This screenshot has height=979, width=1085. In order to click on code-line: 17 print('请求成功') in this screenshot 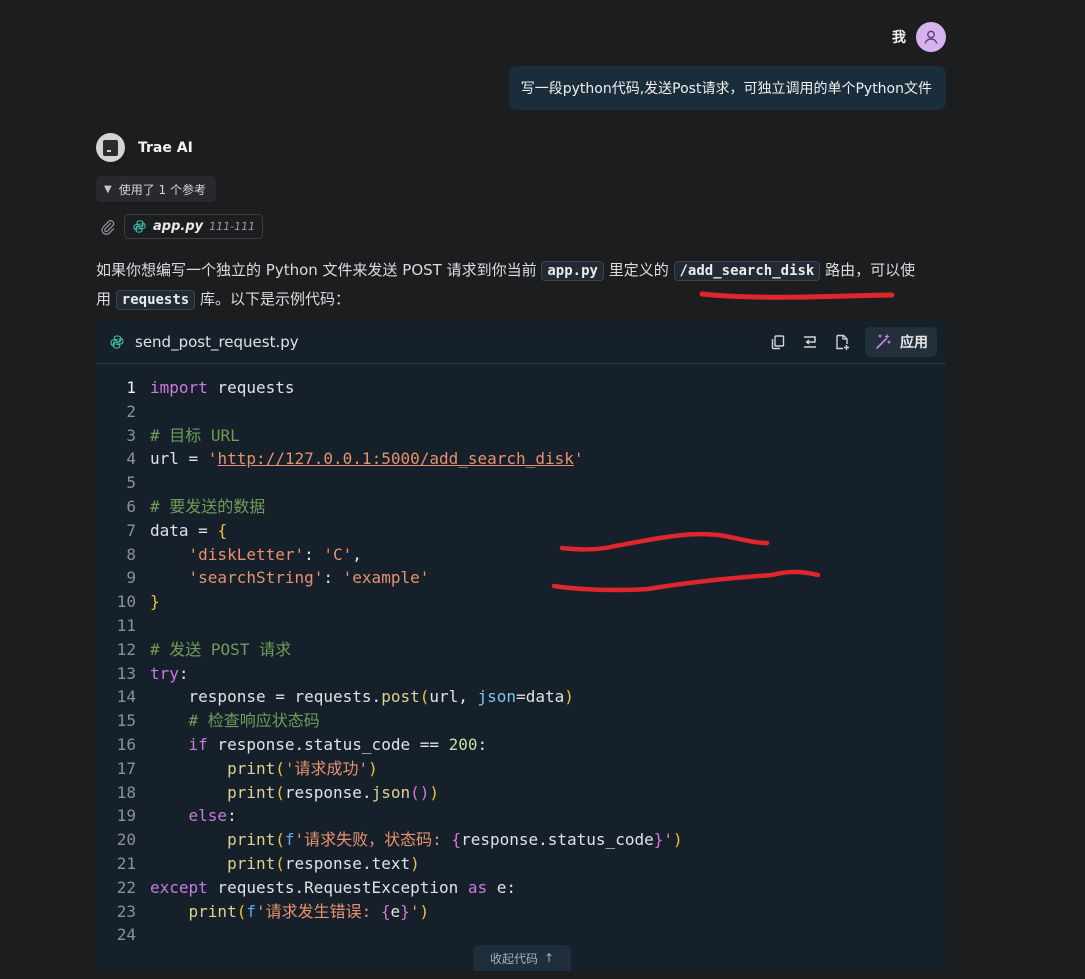, I will do `click(521, 769)`.